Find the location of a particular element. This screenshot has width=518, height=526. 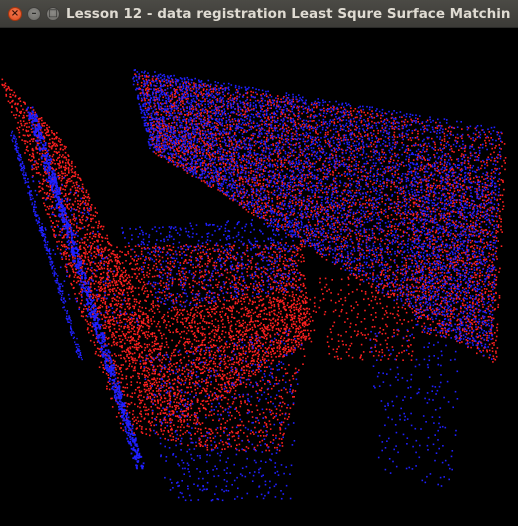

minimize-icon: – is located at coordinates (34, 13).